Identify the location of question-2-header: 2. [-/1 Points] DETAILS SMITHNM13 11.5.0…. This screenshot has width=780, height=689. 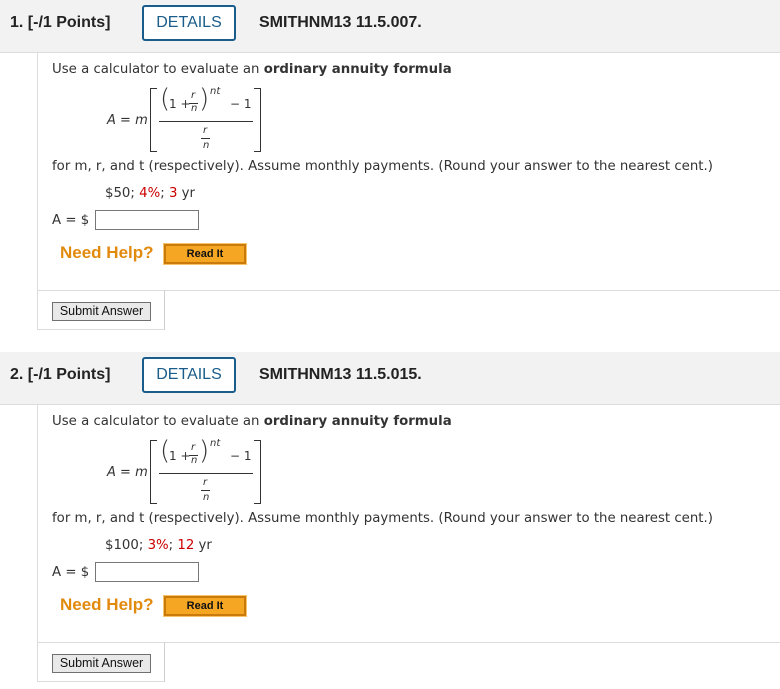
(390, 378).